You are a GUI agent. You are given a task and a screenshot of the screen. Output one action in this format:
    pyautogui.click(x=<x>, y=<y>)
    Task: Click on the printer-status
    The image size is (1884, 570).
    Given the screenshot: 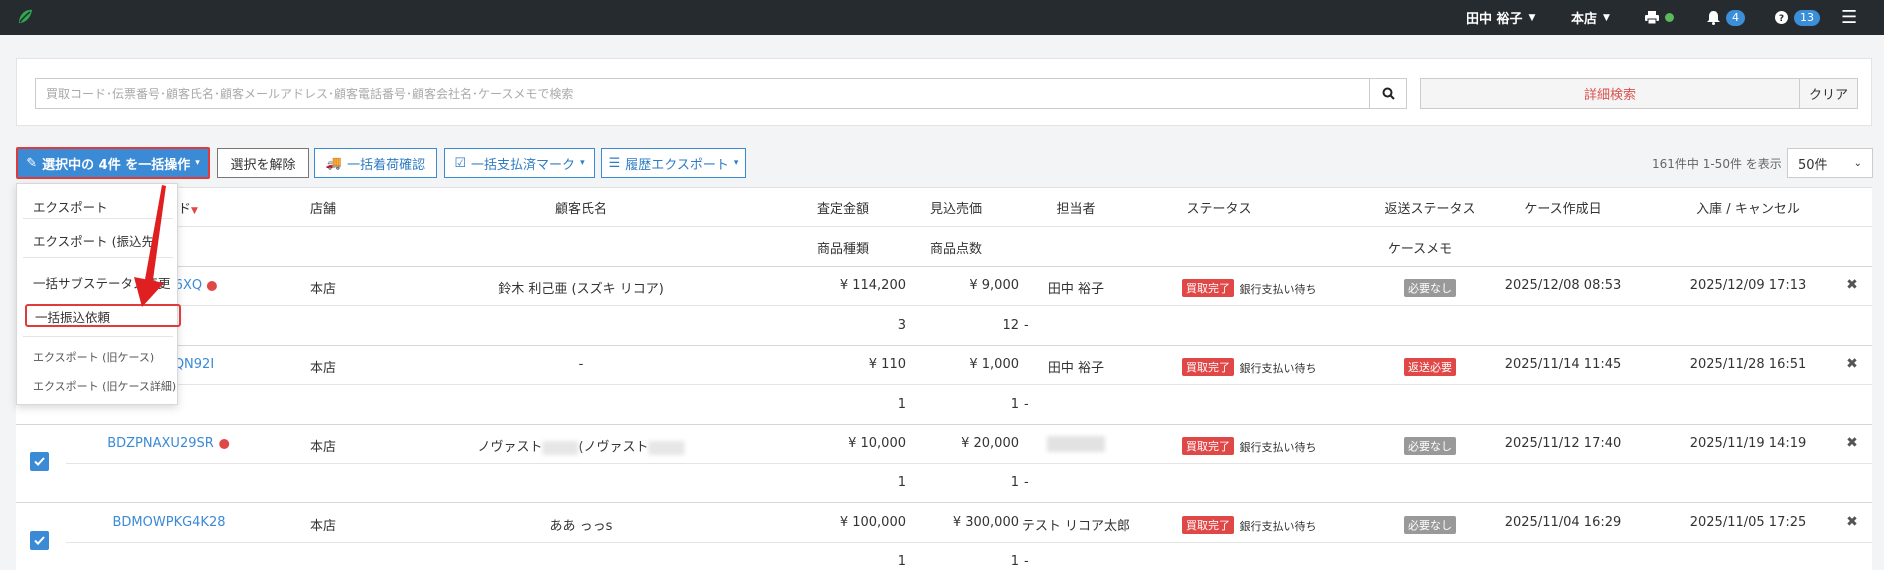 What is the action you would take?
    pyautogui.click(x=1659, y=17)
    